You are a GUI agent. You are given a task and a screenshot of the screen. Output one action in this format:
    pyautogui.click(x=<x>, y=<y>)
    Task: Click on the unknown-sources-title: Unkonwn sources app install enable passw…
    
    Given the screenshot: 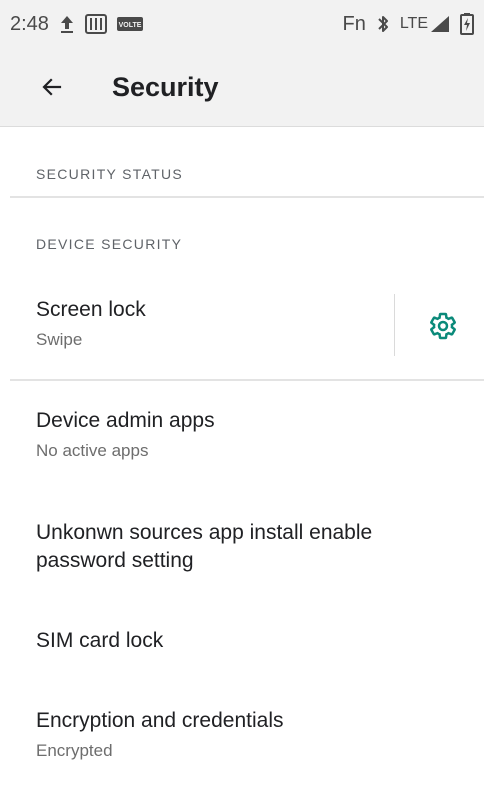 What is the action you would take?
    pyautogui.click(x=204, y=546)
    